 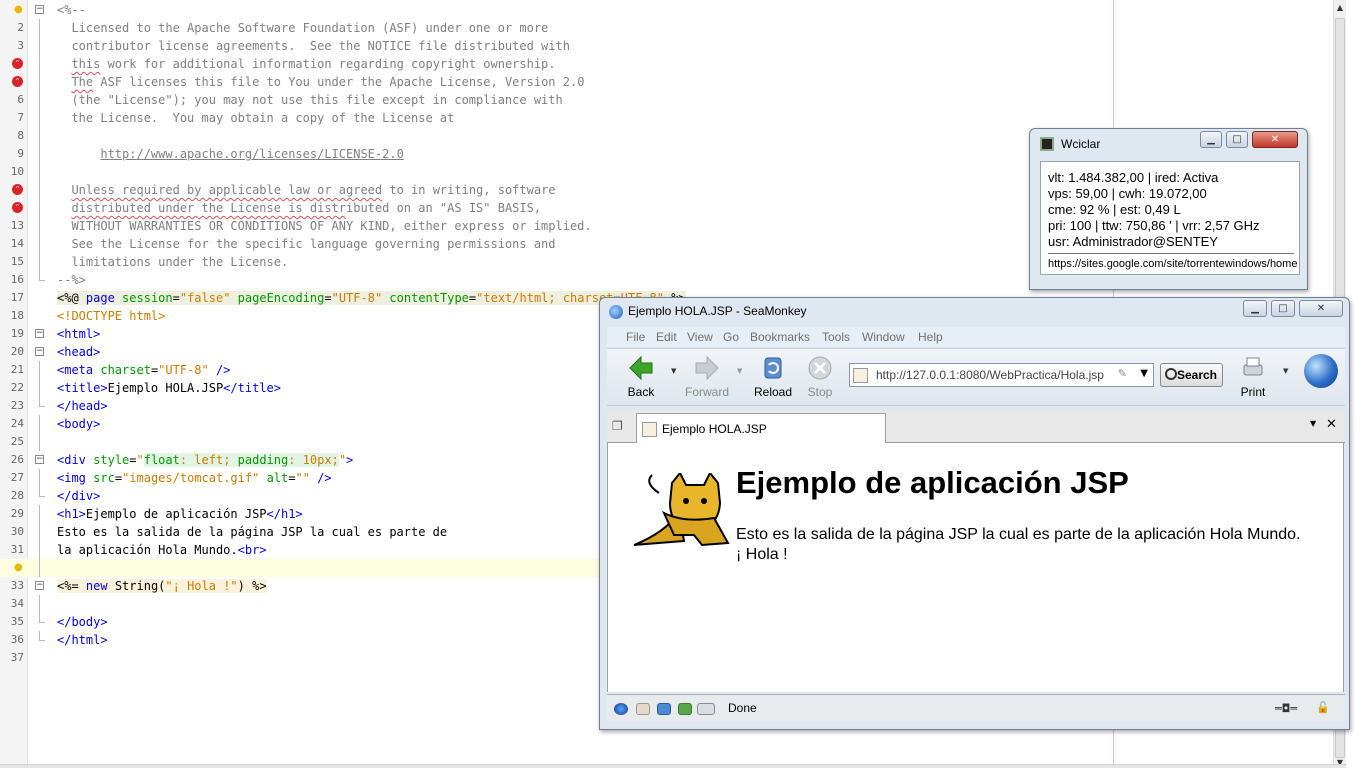 I want to click on code-text: <%--, so click(x=71, y=10).